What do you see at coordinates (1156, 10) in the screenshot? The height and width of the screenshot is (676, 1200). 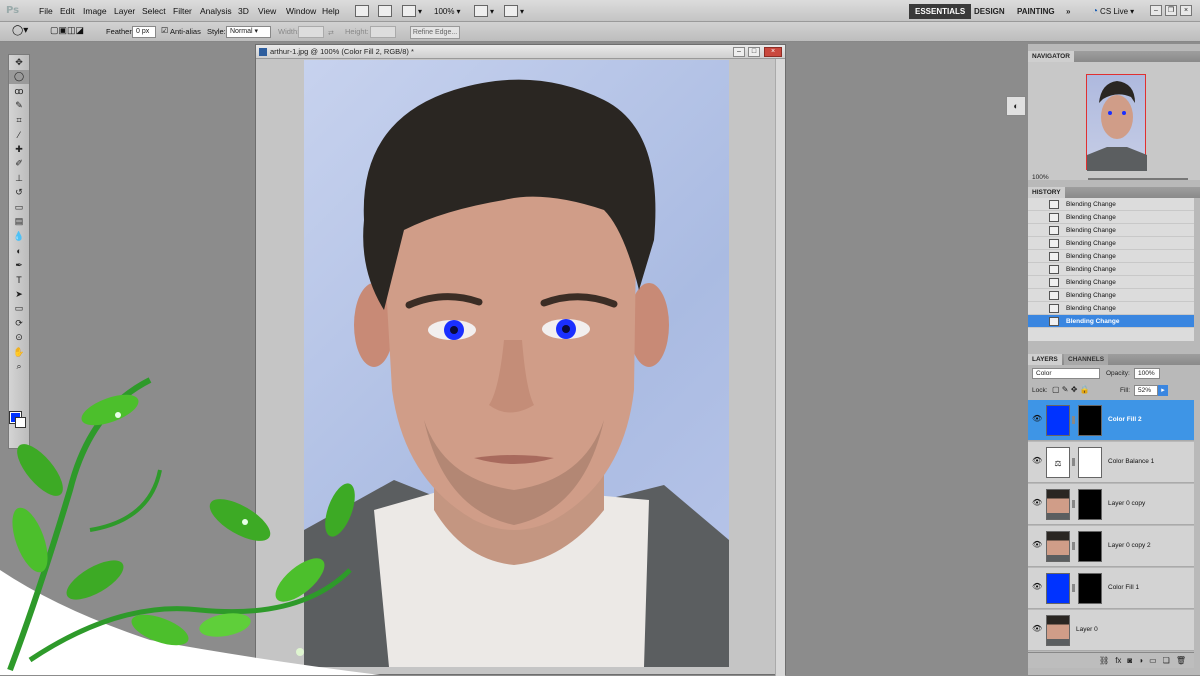 I see `minimize-button: –` at bounding box center [1156, 10].